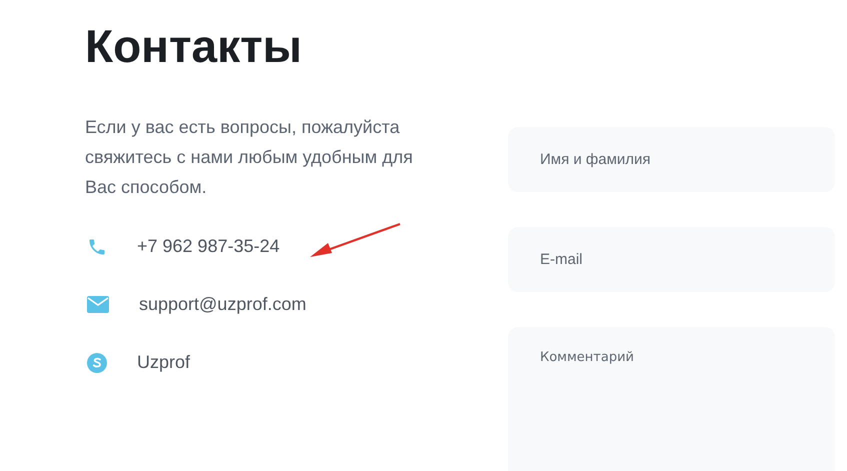  What do you see at coordinates (671, 259) in the screenshot?
I see `input-field: E-mail` at bounding box center [671, 259].